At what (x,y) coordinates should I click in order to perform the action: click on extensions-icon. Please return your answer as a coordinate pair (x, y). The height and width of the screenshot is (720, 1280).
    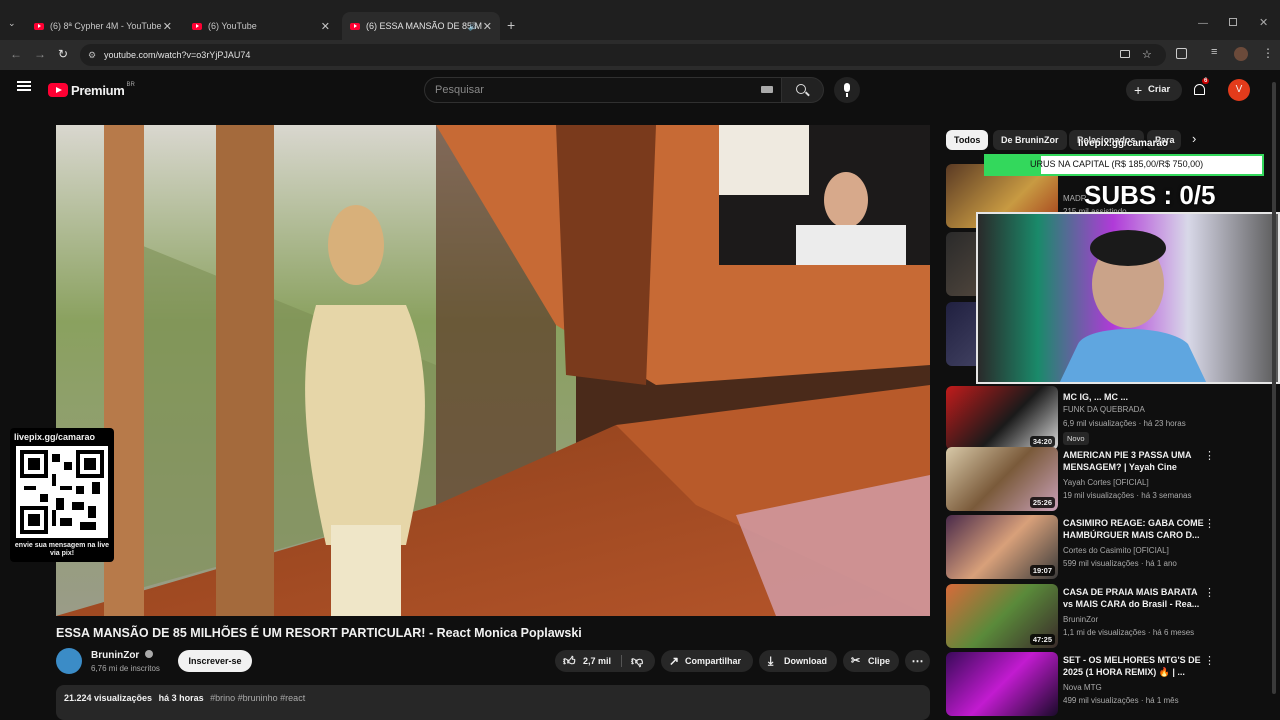
    Looking at the image, I should click on (1181, 53).